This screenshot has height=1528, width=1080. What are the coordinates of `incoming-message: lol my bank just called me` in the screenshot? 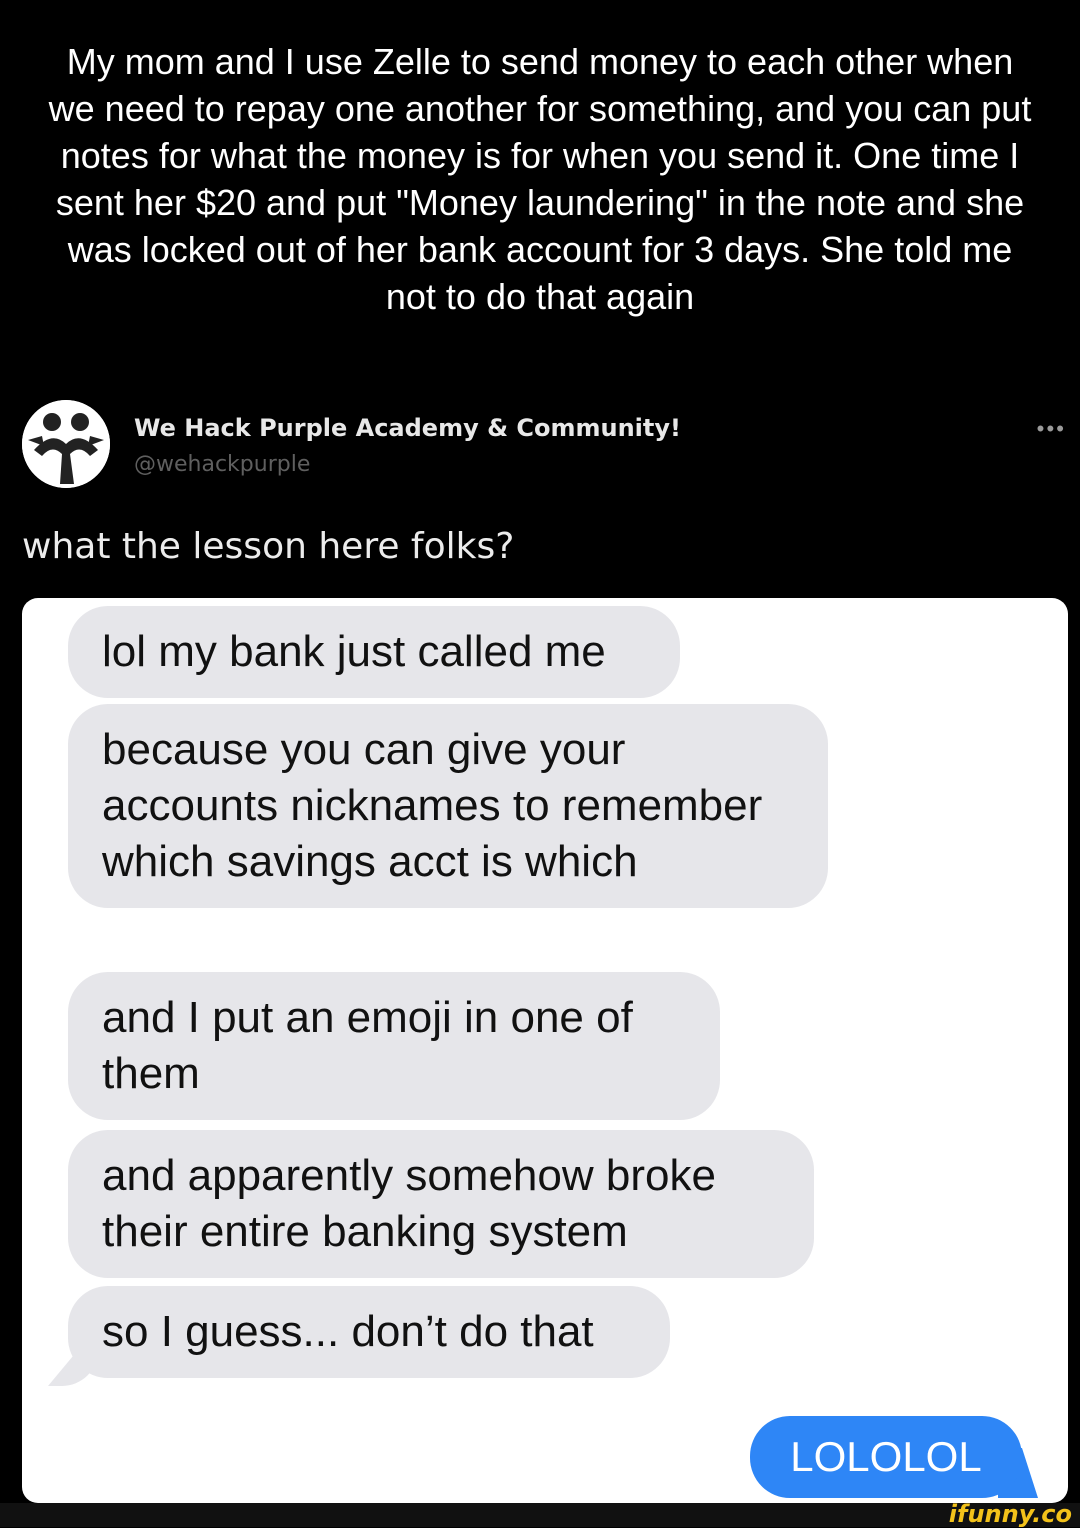 It's located at (374, 652).